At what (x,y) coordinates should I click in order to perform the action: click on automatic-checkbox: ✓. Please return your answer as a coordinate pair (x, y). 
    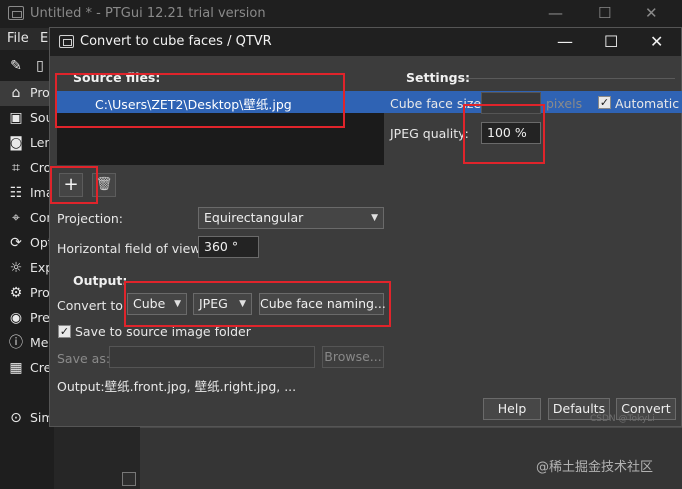
    Looking at the image, I should click on (604, 102).